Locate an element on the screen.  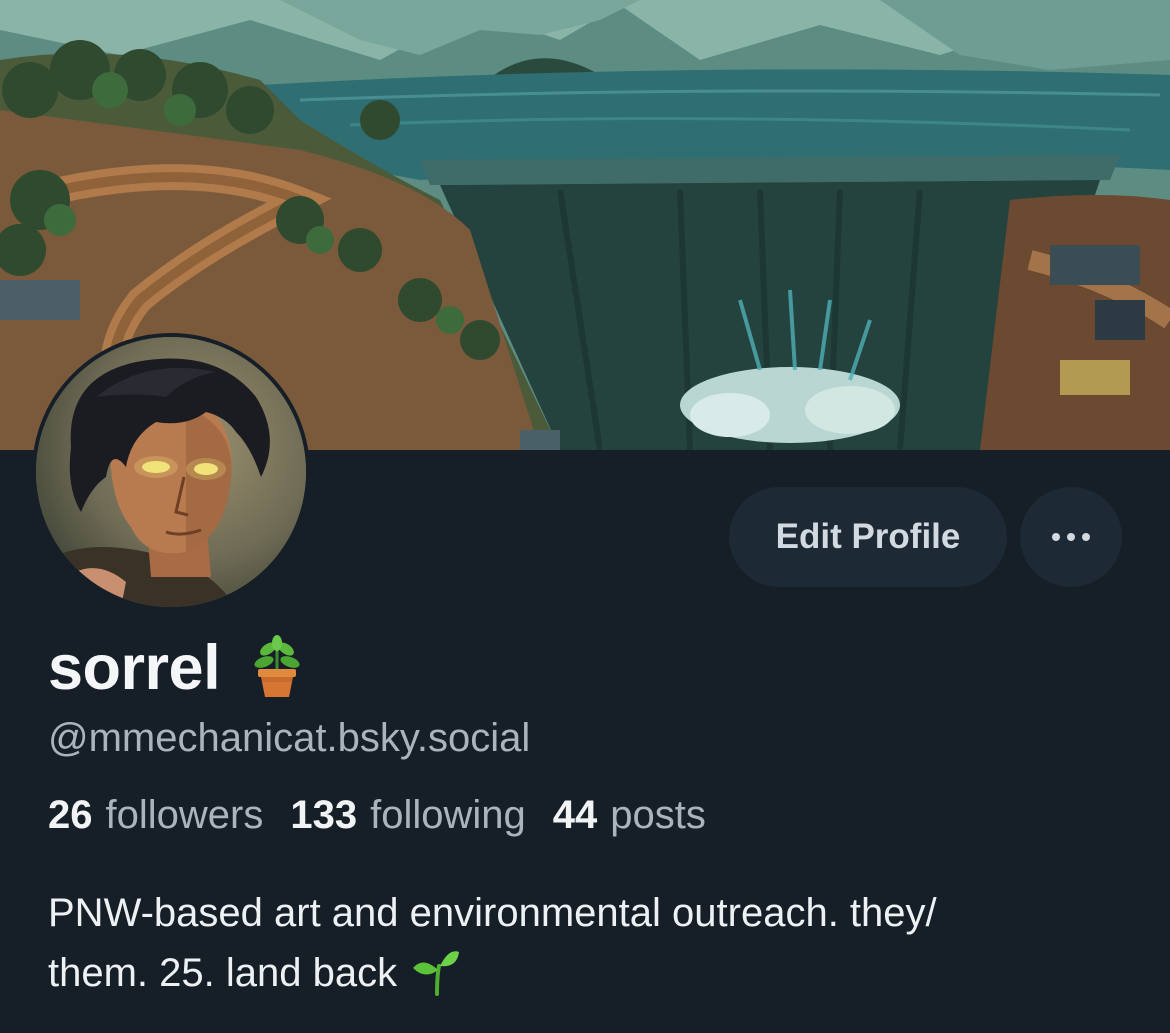
more-options-button is located at coordinates (1071, 537).